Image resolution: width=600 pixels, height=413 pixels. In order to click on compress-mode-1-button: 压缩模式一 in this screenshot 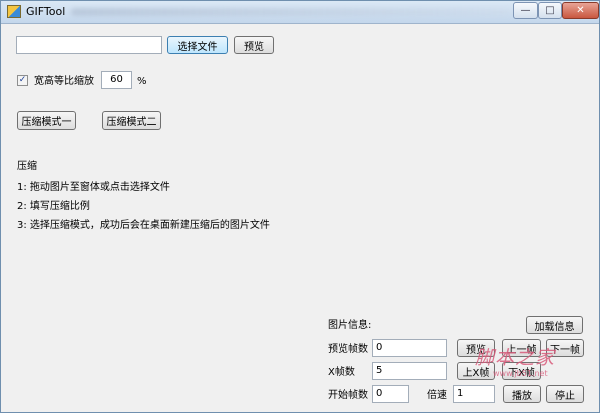, I will do `click(46, 120)`.